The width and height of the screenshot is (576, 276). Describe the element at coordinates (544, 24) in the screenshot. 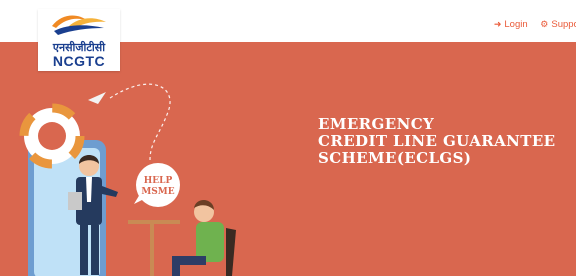

I see `gear-icon: ⚙` at that location.